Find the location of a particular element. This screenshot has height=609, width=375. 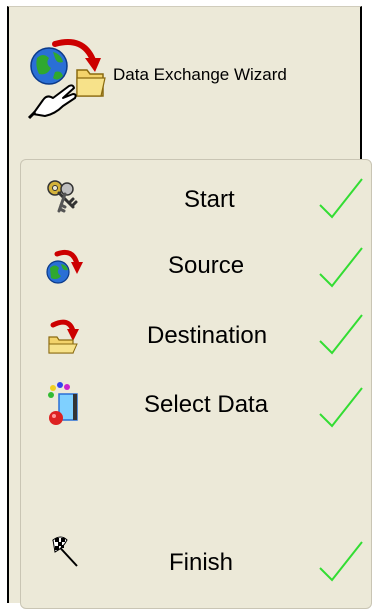

step-select-data: Select Data is located at coordinates (196, 405).